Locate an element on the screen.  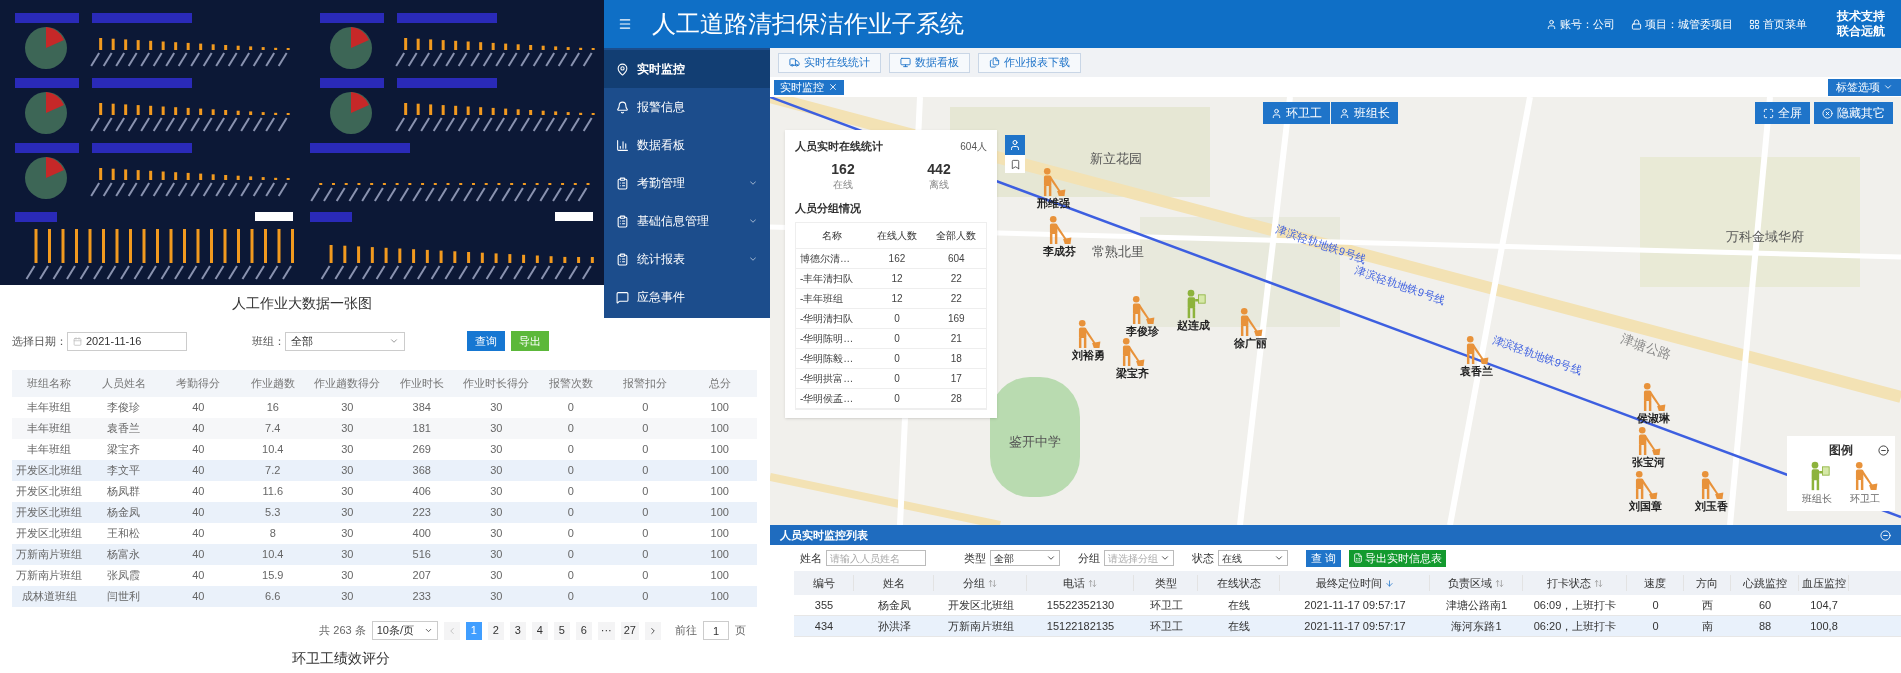
sidebar-item: 实时监控 is located at coordinates (687, 69).